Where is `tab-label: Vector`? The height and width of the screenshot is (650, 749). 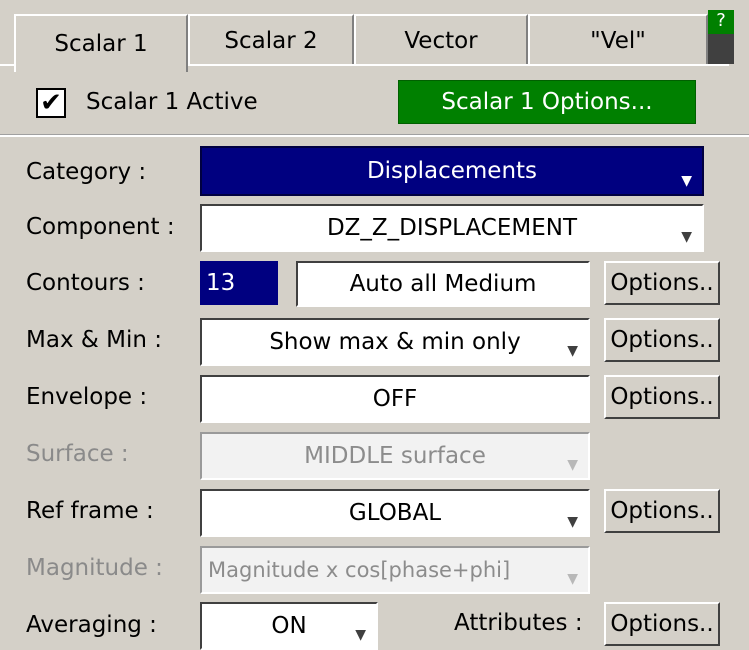
tab-label: Vector is located at coordinates (441, 41).